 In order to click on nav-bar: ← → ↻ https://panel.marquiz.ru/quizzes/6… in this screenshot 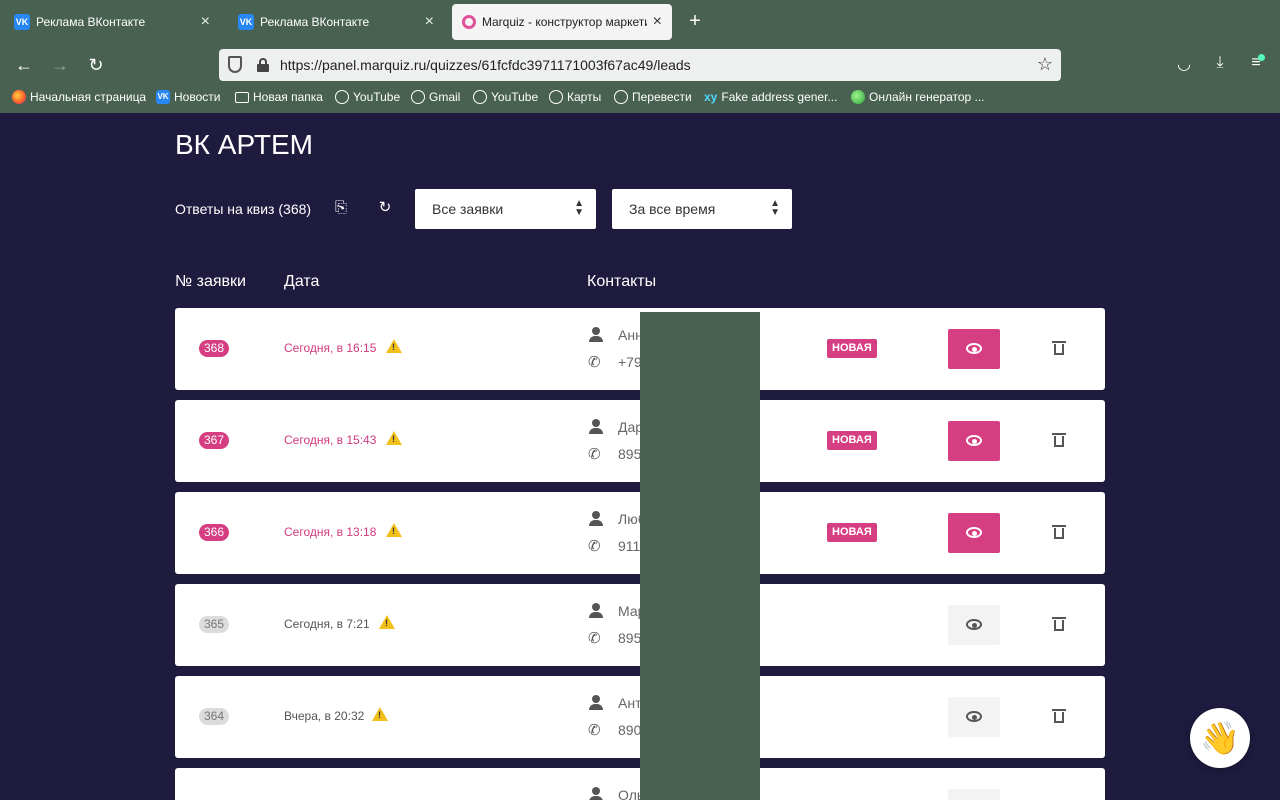, I will do `click(640, 65)`.